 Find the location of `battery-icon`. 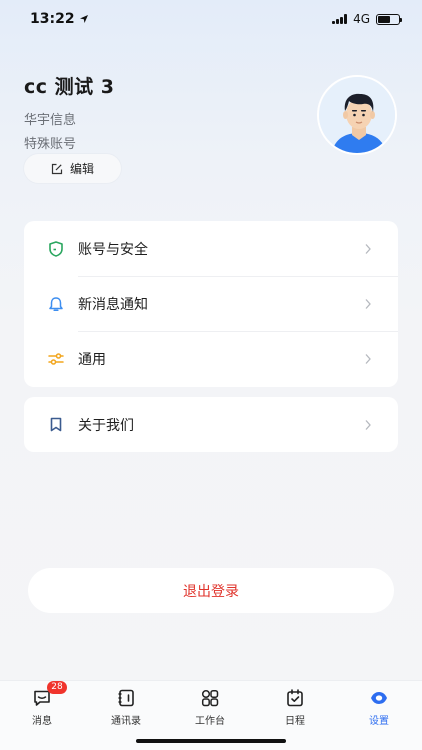

battery-icon is located at coordinates (389, 19).